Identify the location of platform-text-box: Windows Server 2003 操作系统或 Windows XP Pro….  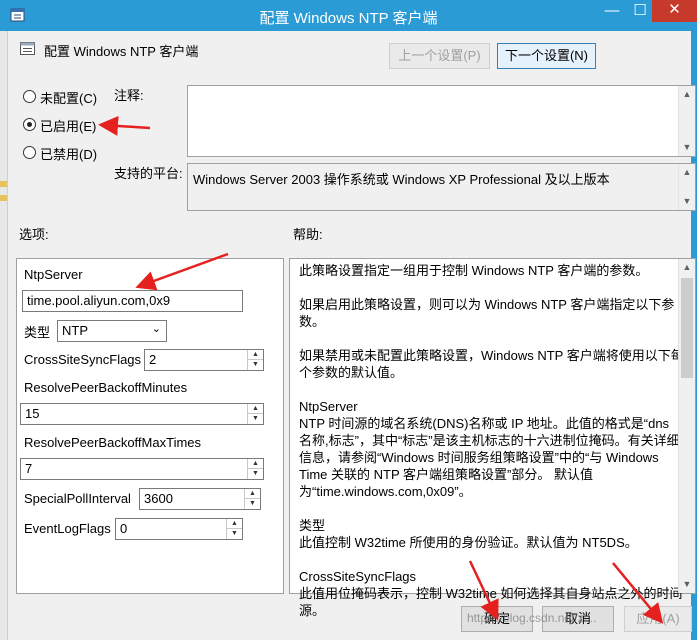
(441, 187).